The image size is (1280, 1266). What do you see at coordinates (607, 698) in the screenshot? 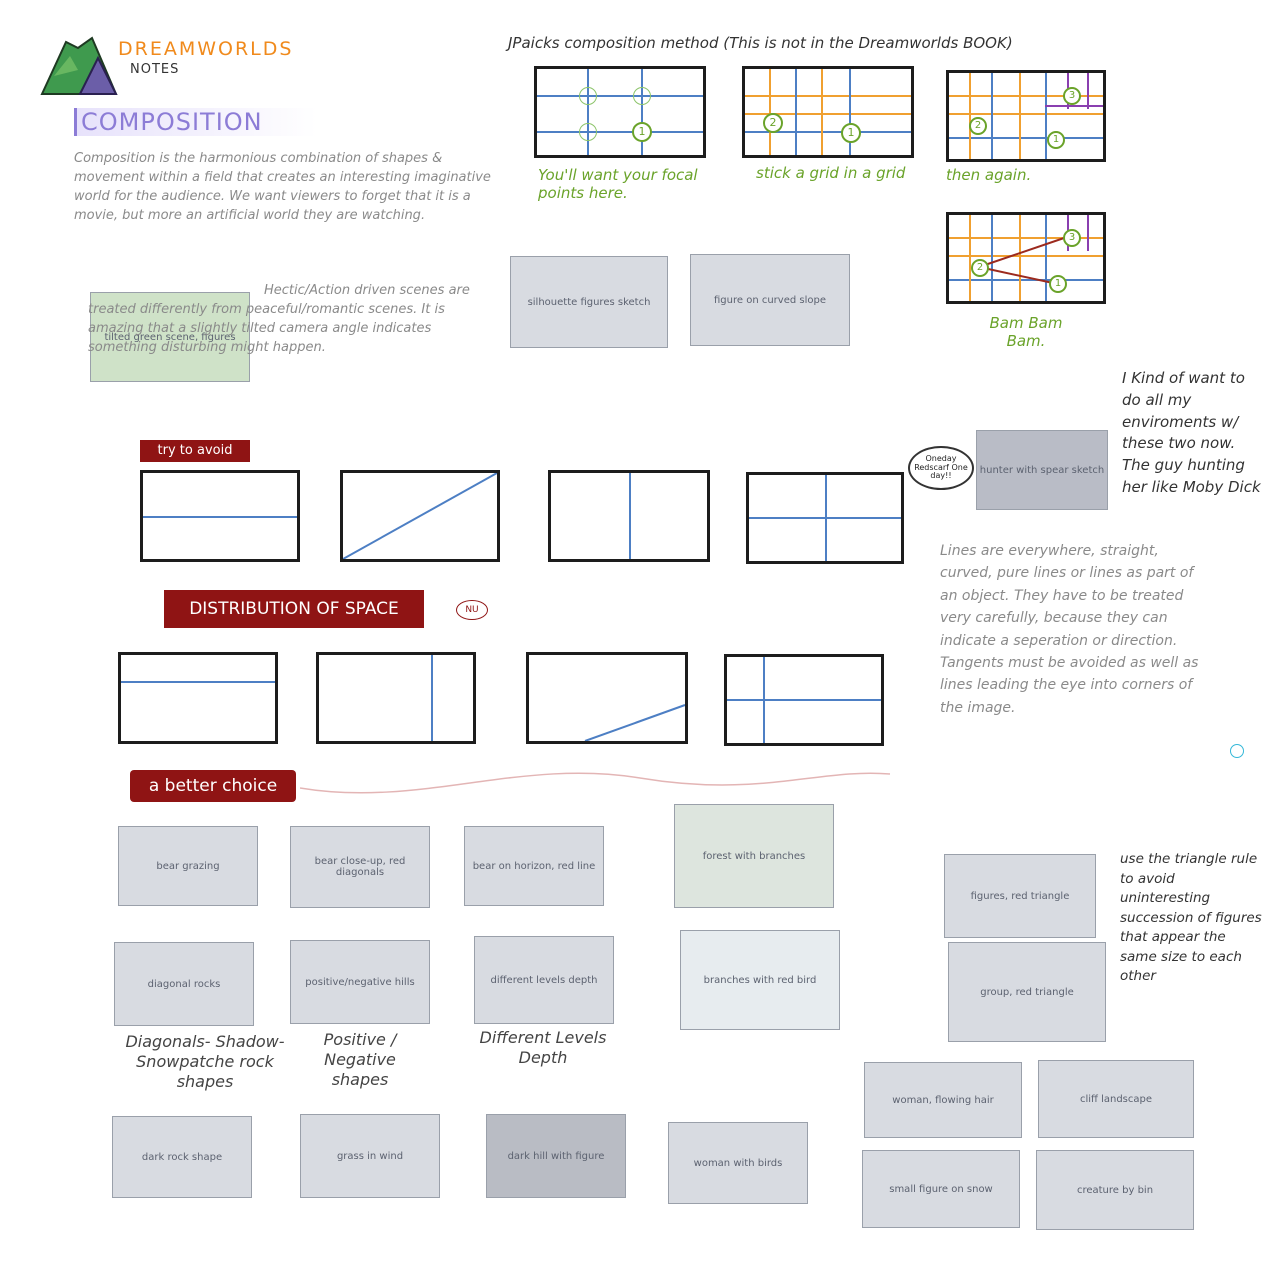
I see `better-frame-low-diagonal` at bounding box center [607, 698].